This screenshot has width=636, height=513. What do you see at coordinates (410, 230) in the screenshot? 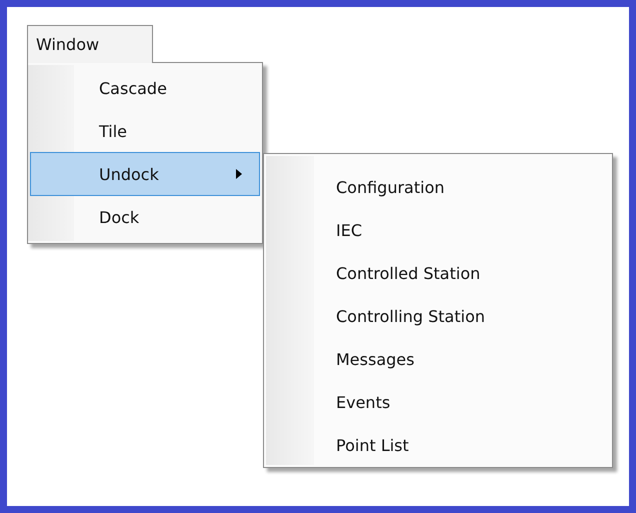
I see `menu-item: IEC` at bounding box center [410, 230].